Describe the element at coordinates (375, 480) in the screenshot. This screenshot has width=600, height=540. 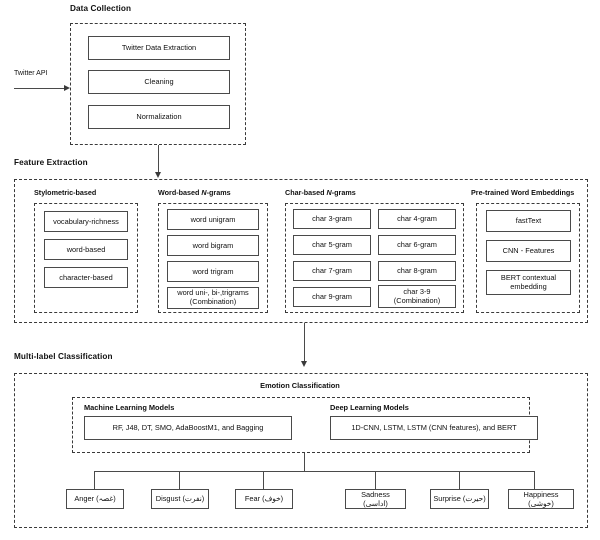
I see `emotion-tree-drop-sadness` at that location.